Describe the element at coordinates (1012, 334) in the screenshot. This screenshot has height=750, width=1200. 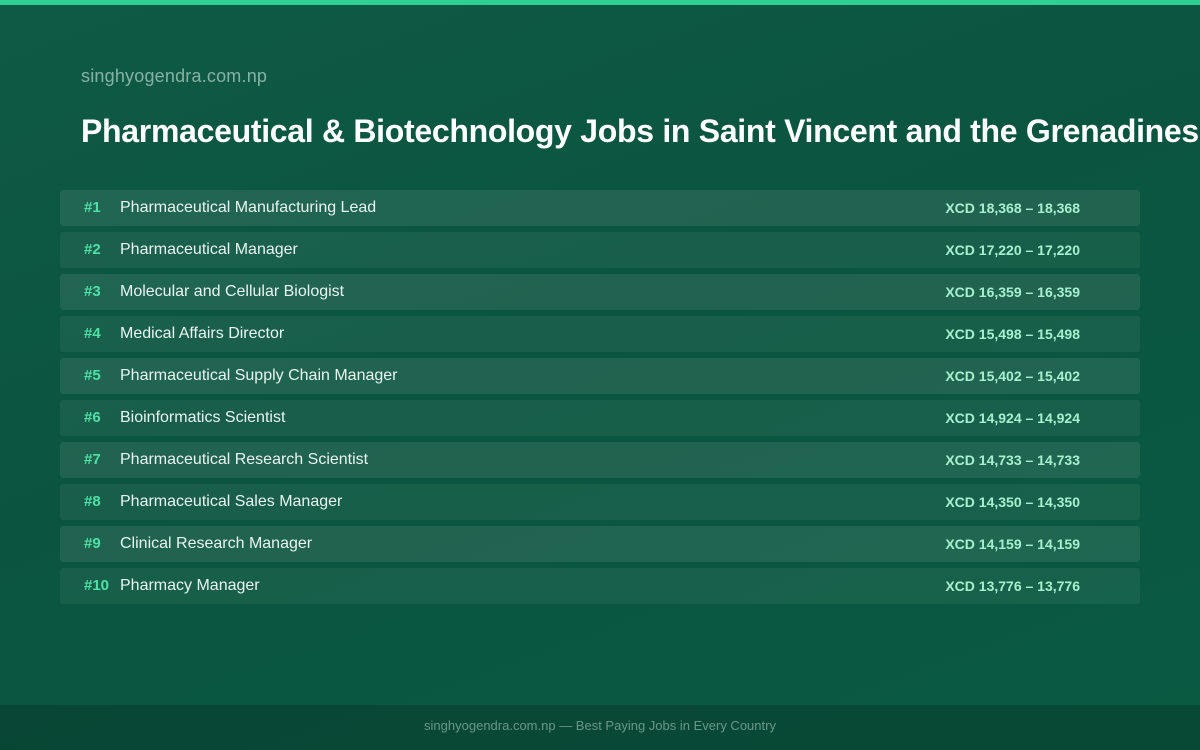
I see `job-salary: XCD 15,498 – 15,498` at that location.